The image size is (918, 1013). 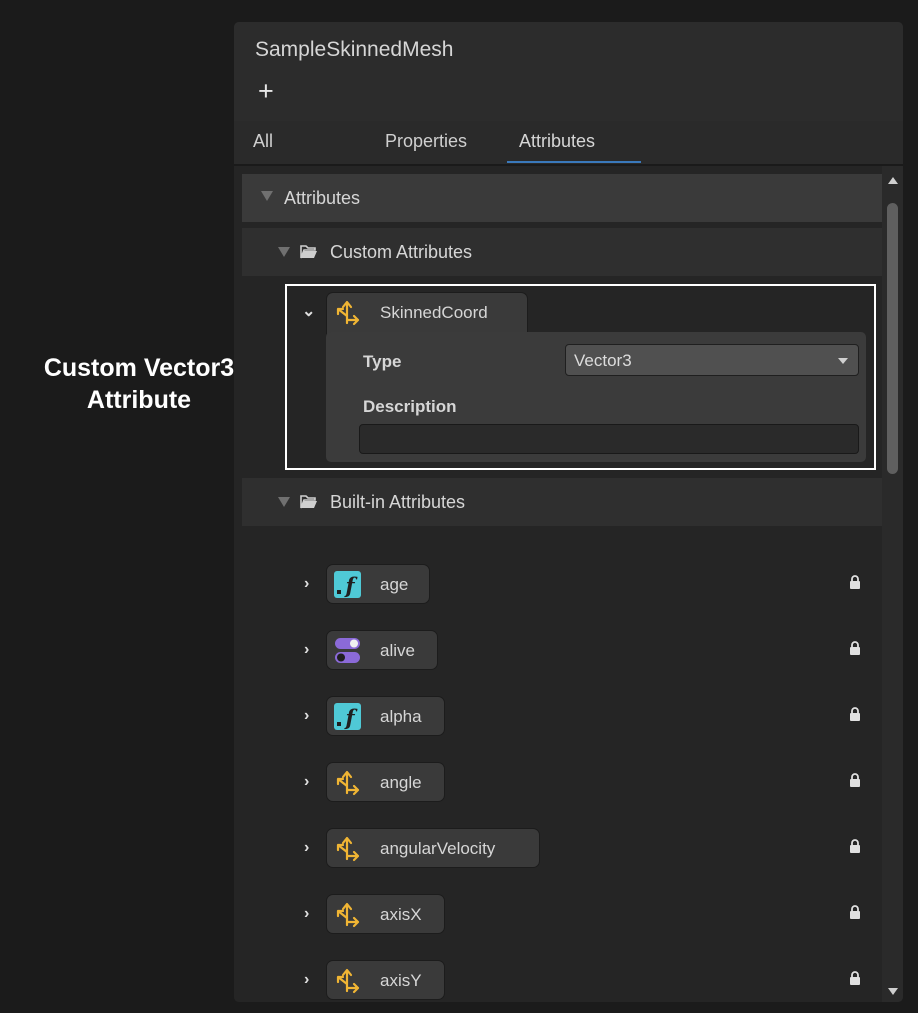 I want to click on section-label: Attributes, so click(x=322, y=198).